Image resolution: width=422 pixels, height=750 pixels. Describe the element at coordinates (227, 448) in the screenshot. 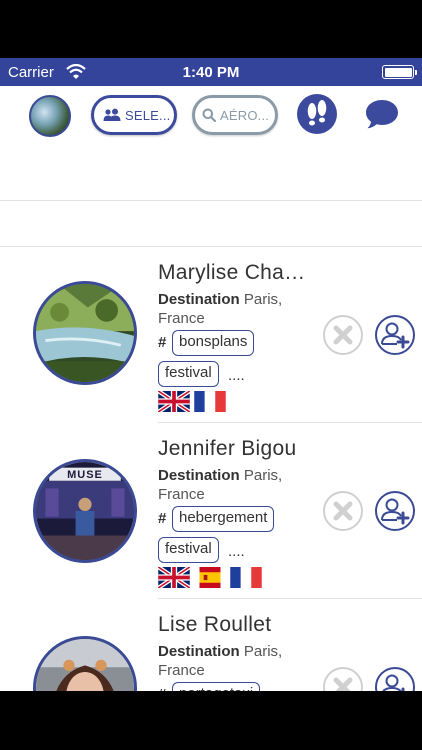

I see `user-name: Jennifer Bigou` at that location.